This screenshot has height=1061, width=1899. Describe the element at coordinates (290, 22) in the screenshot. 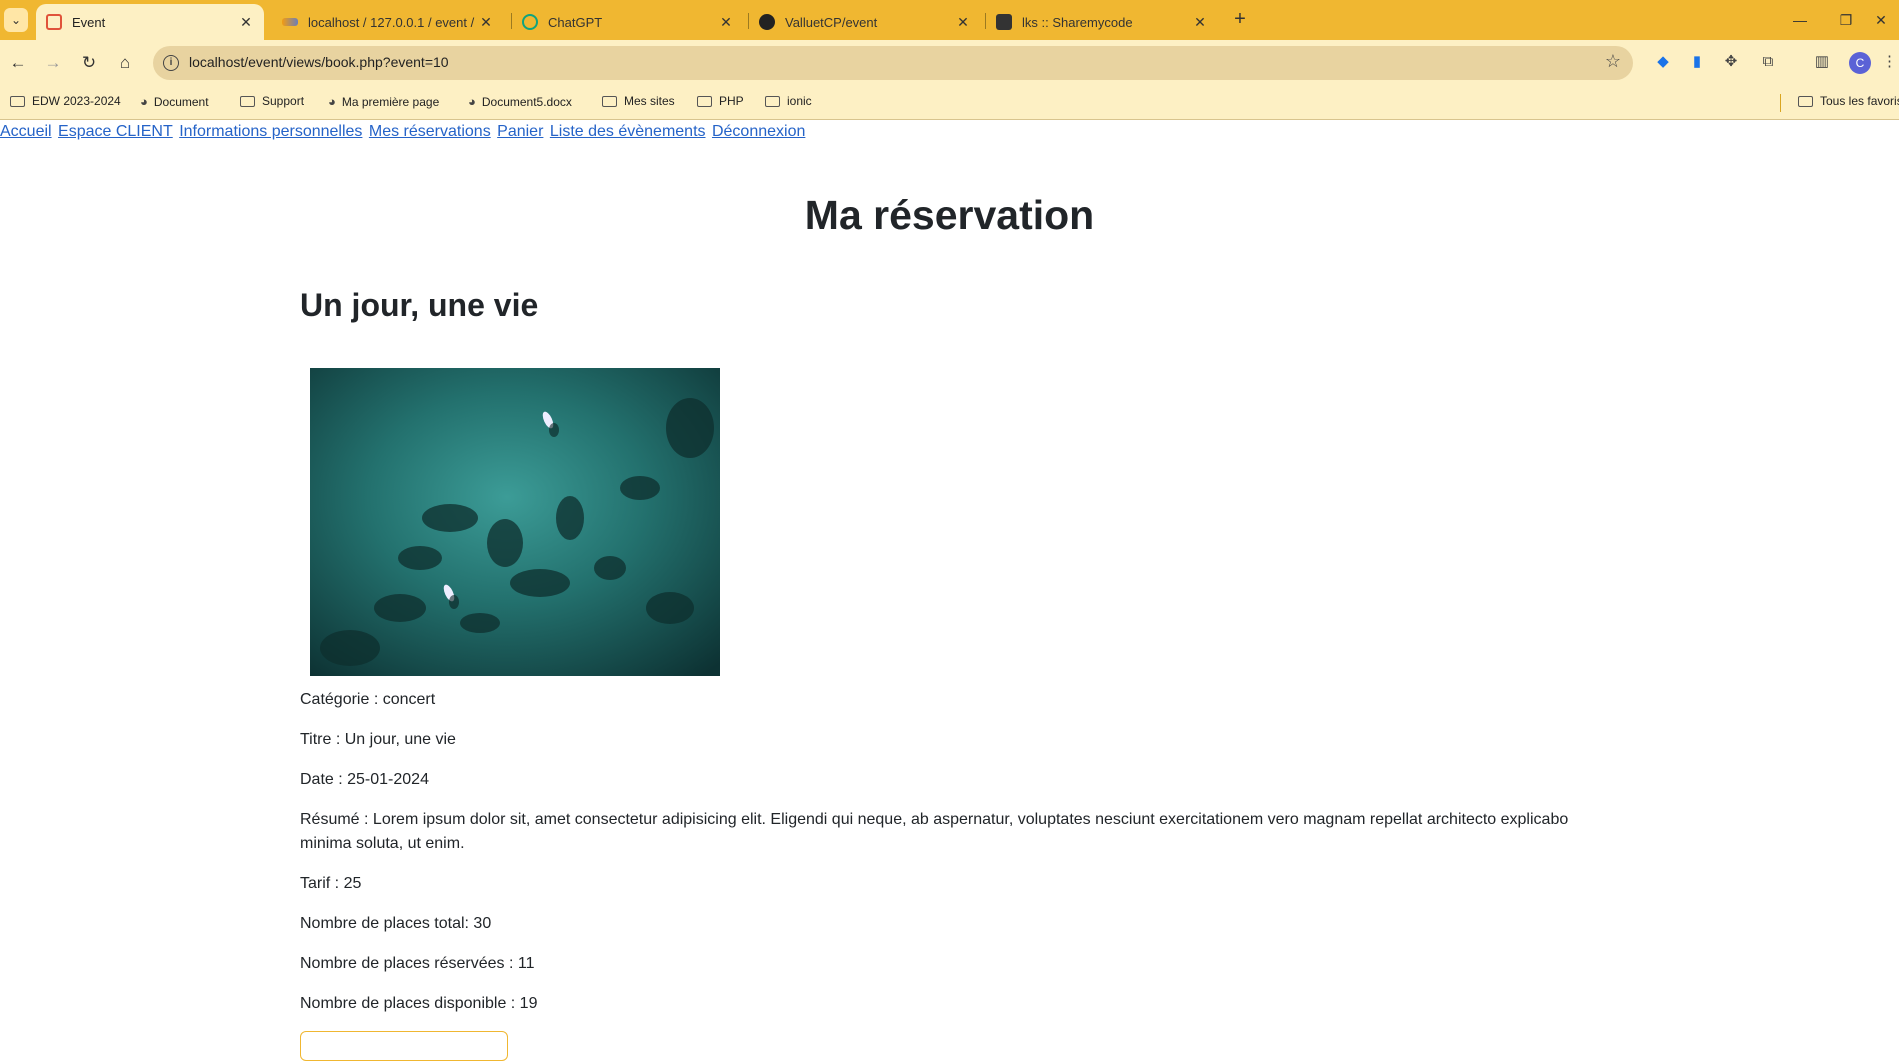

I see `phpmyadmin-favicon-icon` at that location.